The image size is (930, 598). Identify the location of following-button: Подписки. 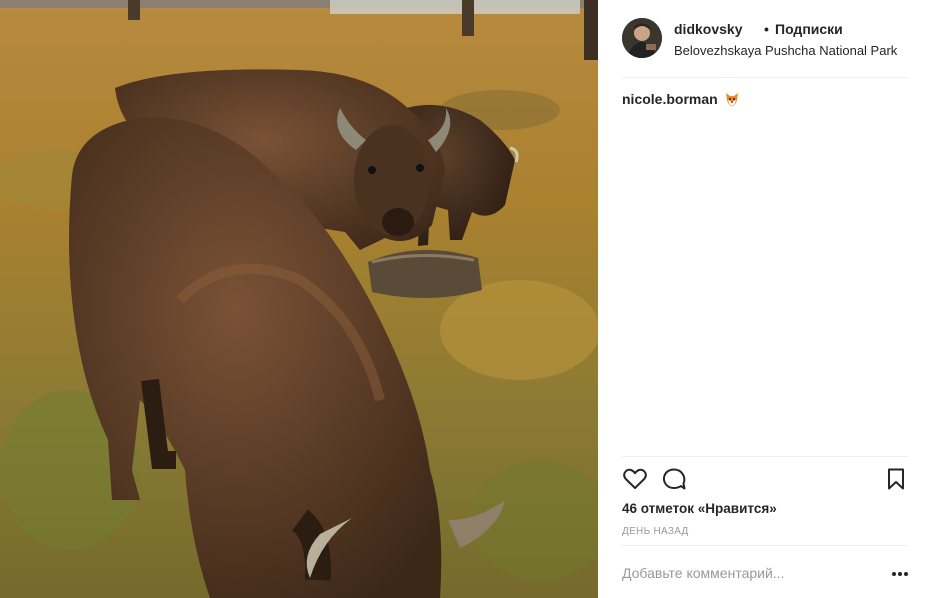
(809, 29).